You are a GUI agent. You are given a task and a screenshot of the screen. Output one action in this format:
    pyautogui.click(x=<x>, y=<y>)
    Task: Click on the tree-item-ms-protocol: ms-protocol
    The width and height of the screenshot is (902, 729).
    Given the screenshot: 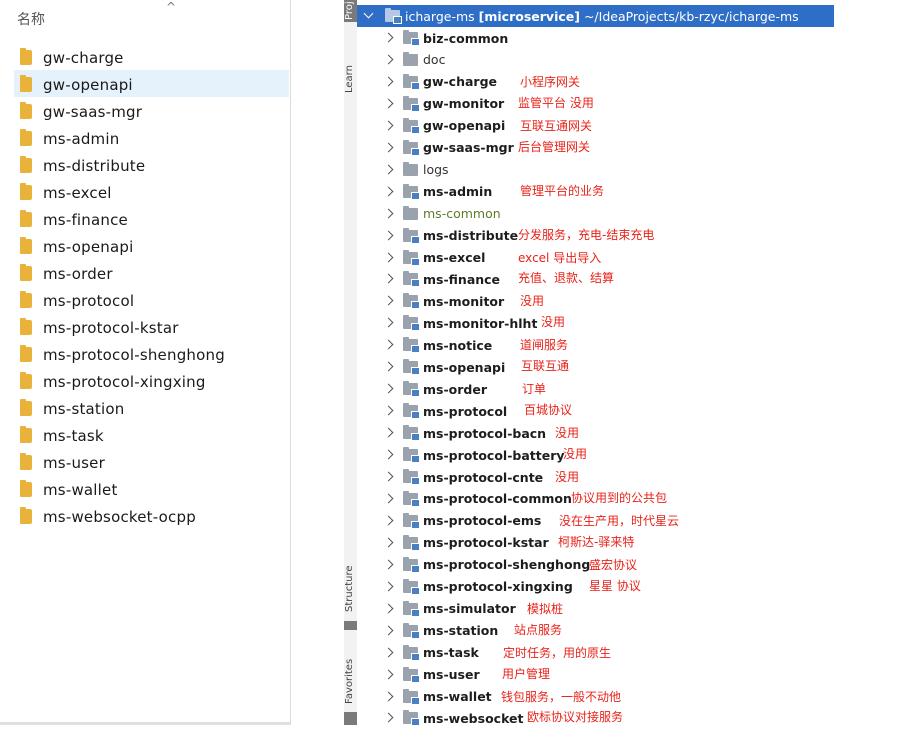 What is the action you would take?
    pyautogui.click(x=445, y=411)
    